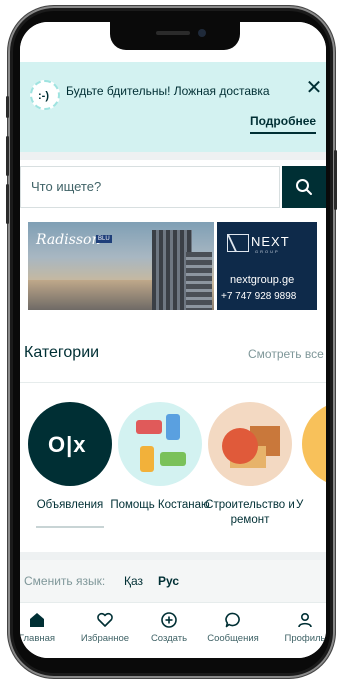 The image size is (343, 683). What do you see at coordinates (232, 620) in the screenshot?
I see `chat-icon` at bounding box center [232, 620].